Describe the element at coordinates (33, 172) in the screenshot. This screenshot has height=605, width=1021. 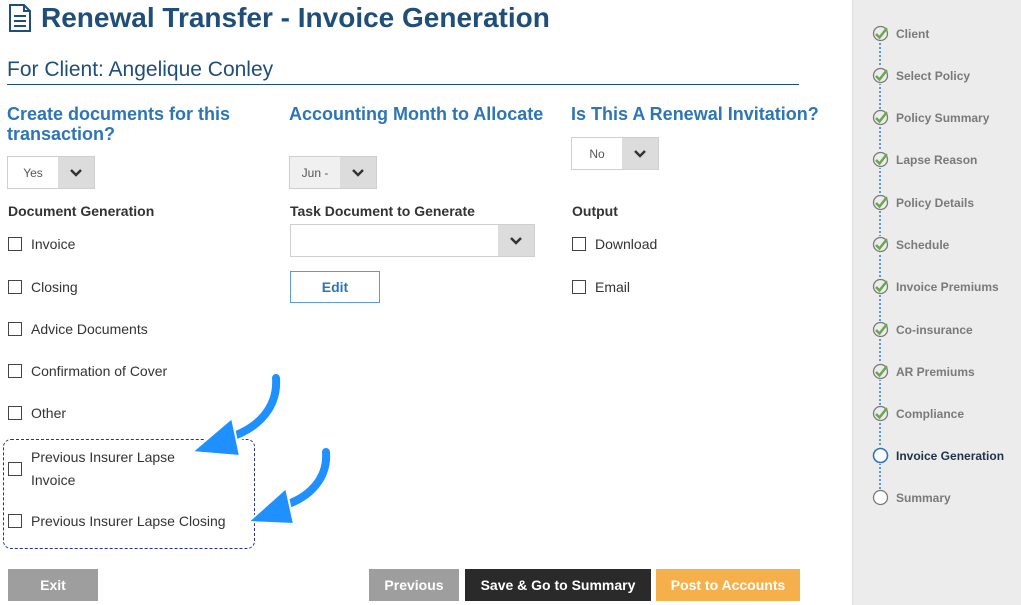
I see `create-documents-select-value: Yes` at that location.